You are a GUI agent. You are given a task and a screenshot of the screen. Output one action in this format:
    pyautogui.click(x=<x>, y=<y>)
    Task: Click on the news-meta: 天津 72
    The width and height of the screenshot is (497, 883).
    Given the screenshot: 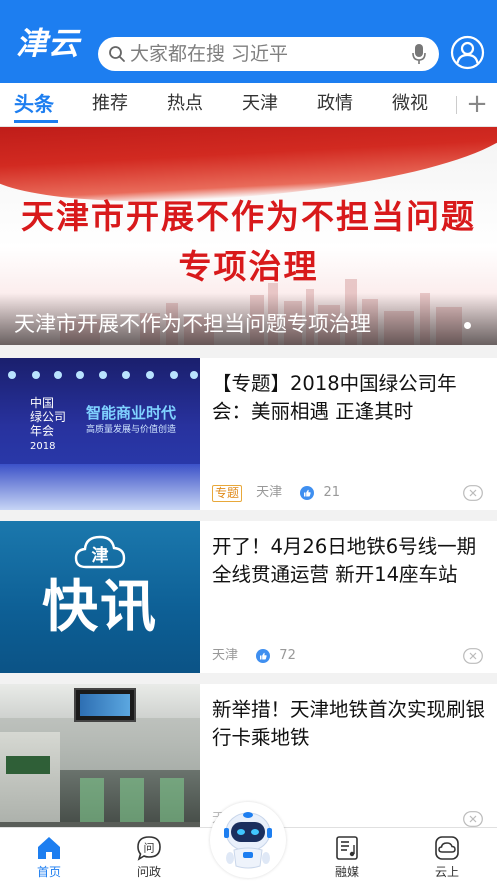 What is the action you would take?
    pyautogui.click(x=254, y=656)
    